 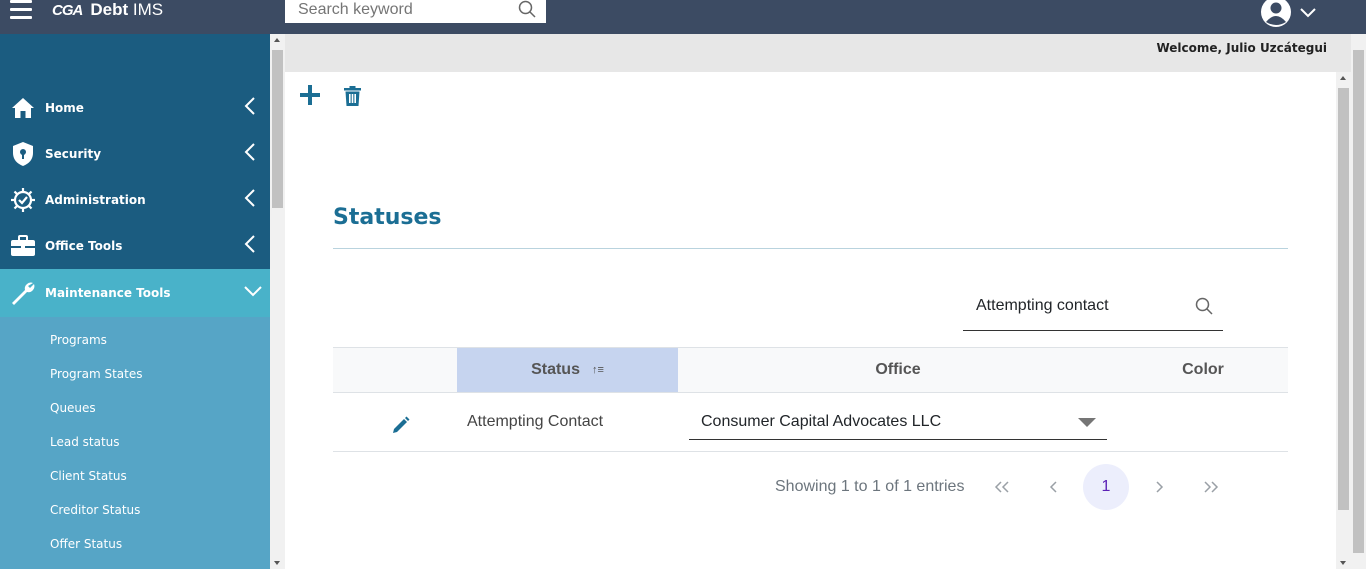 What do you see at coordinates (1241, 48) in the screenshot?
I see `welcome-text: Welcome, Julio Uzcátegui` at bounding box center [1241, 48].